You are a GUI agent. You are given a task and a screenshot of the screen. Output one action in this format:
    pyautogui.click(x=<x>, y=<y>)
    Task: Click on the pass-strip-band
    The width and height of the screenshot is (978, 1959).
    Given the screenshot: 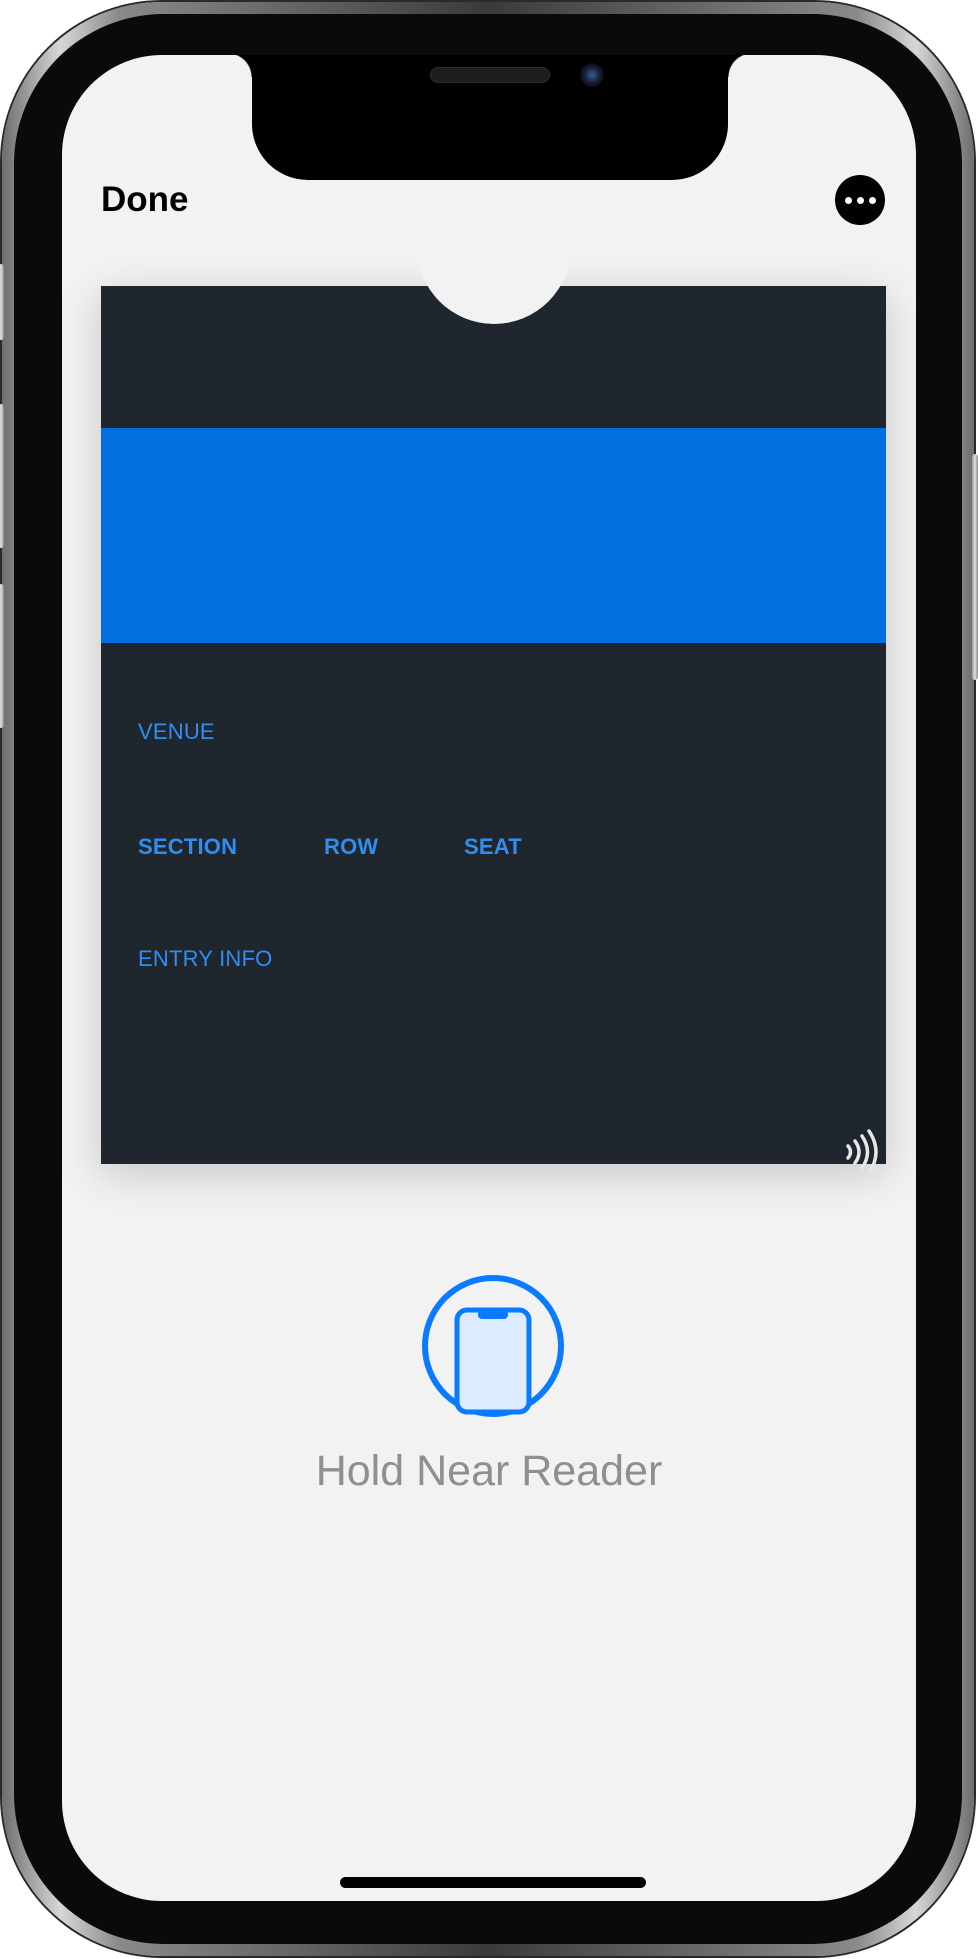 What is the action you would take?
    pyautogui.click(x=493, y=535)
    